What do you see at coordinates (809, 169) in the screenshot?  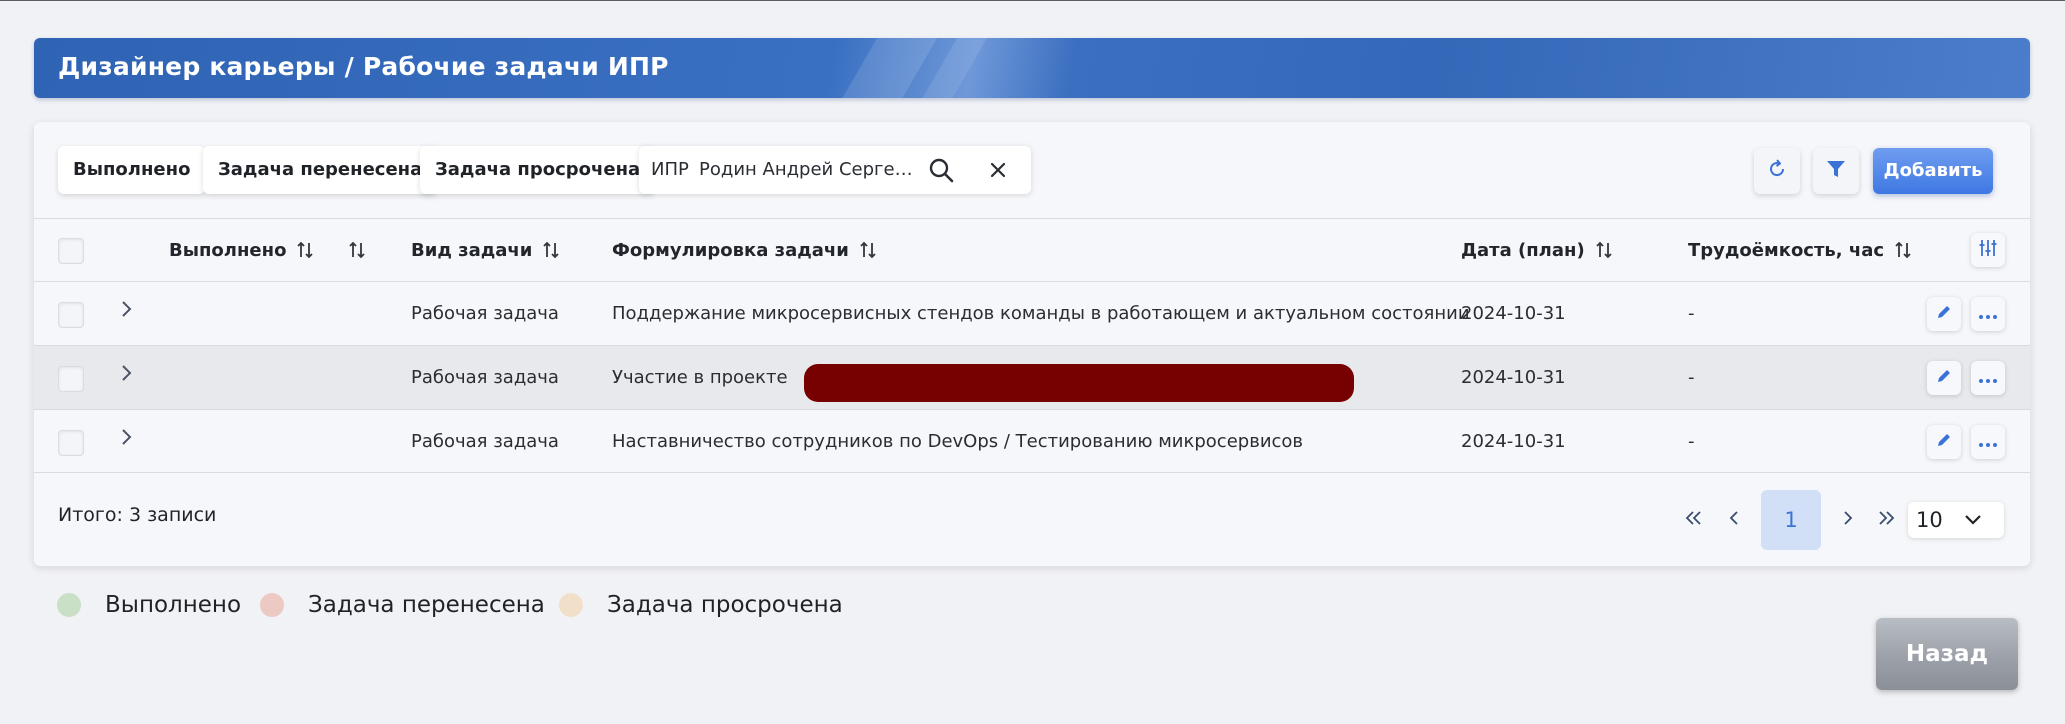 I see `filter-value: Родин Андрей Сергеевич` at bounding box center [809, 169].